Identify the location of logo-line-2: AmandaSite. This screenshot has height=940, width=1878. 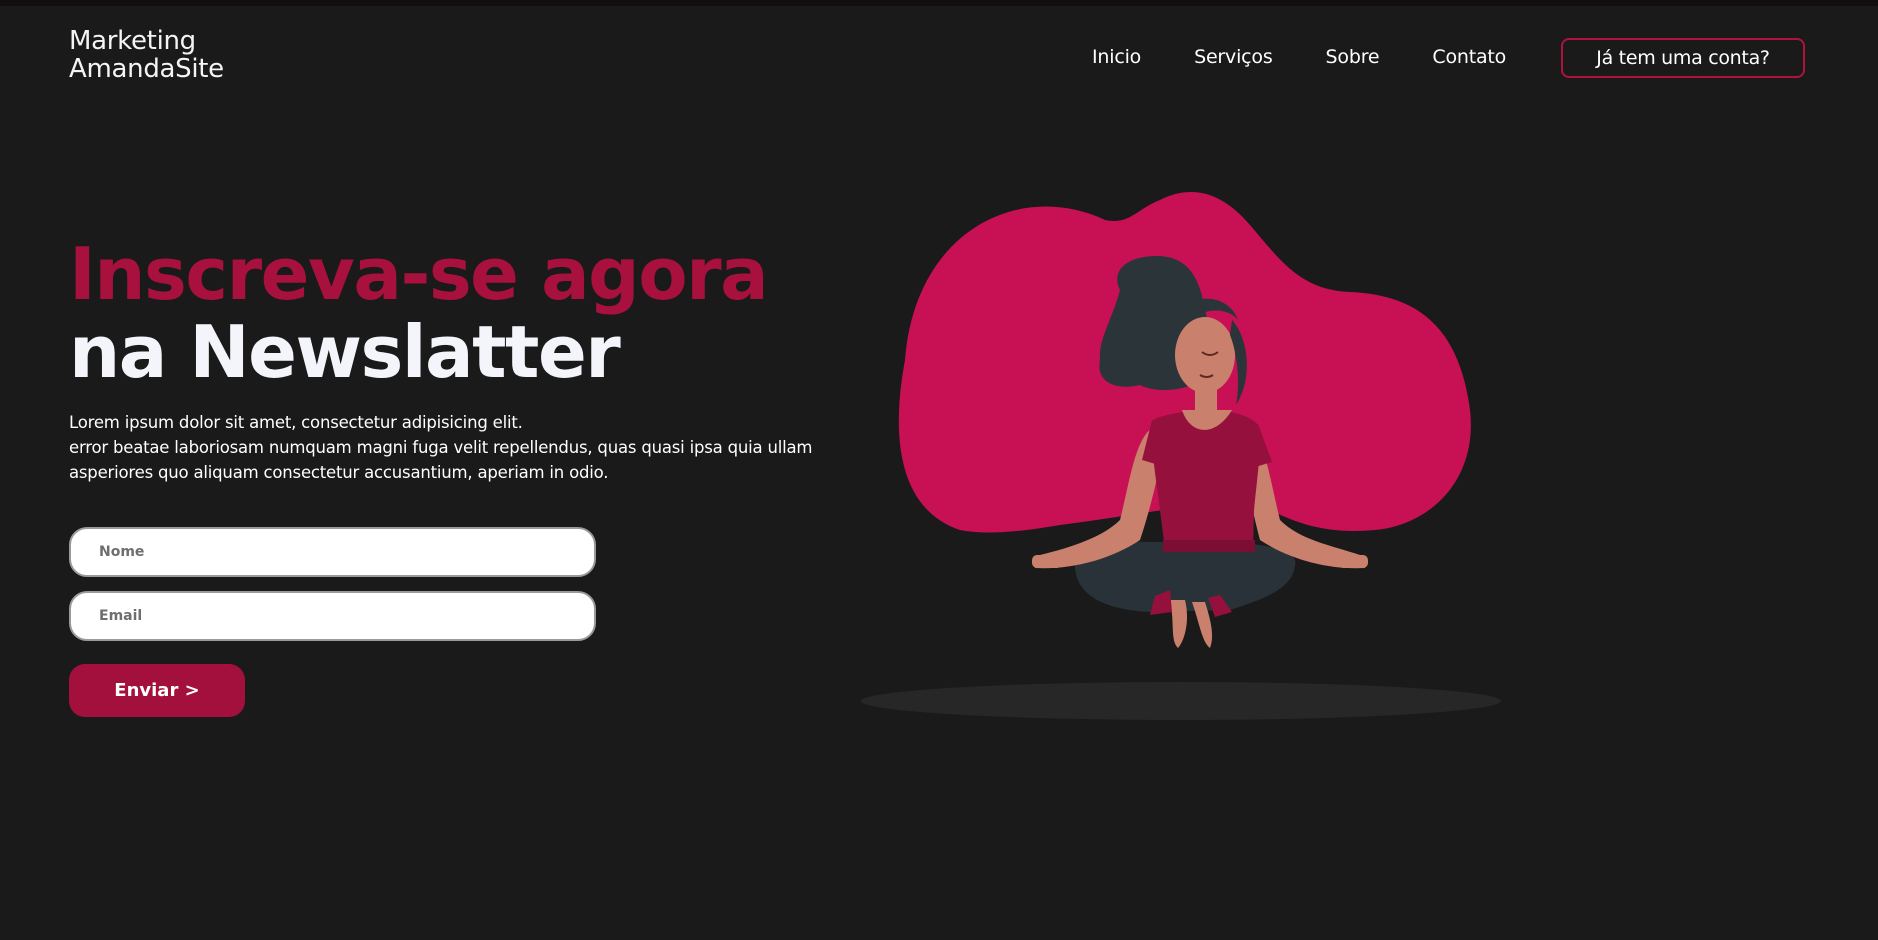
(146, 69).